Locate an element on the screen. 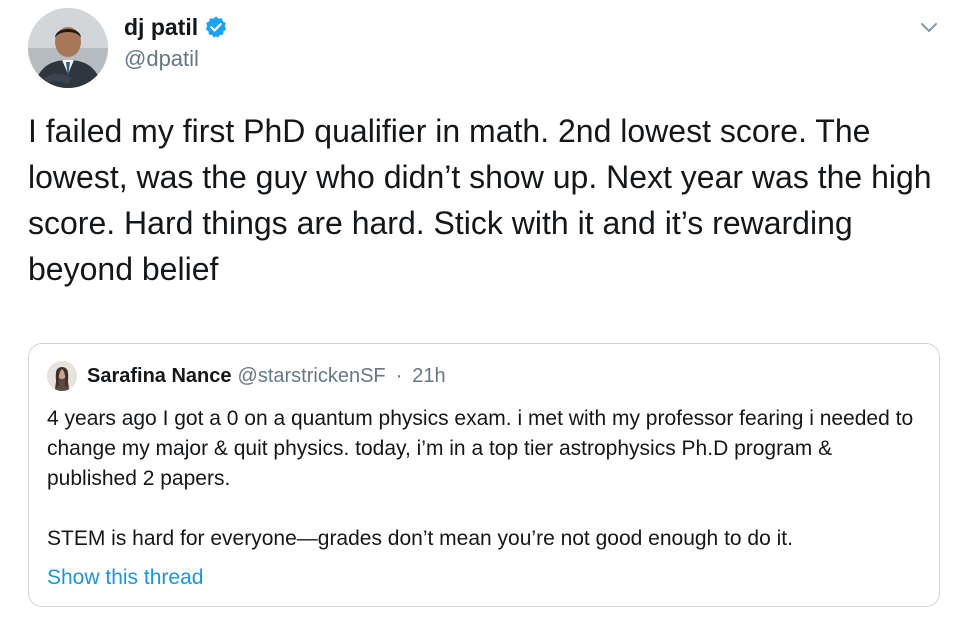 The image size is (960, 632). author-avatar is located at coordinates (68, 48).